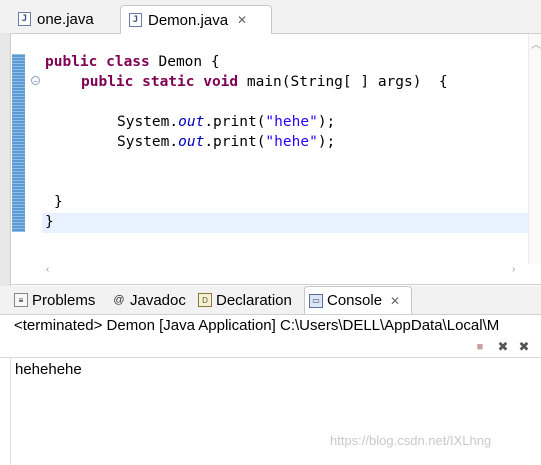 Image resolution: width=541 pixels, height=465 pixels. What do you see at coordinates (534, 149) in the screenshot?
I see `vertical-scrollbar: ︿` at bounding box center [534, 149].